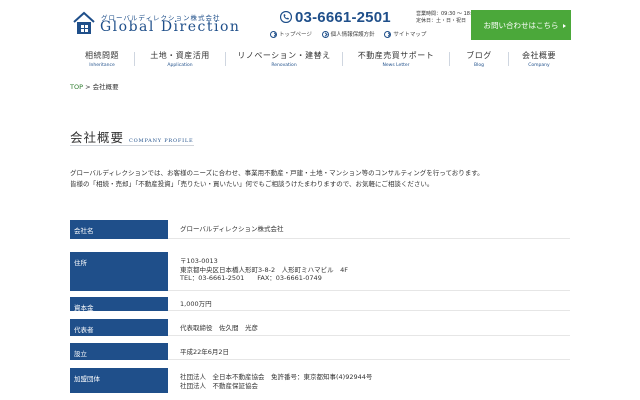 This screenshot has height=400, width=640. I want to click on table-row-capital: 資本金 1,000万円, so click(320, 304).